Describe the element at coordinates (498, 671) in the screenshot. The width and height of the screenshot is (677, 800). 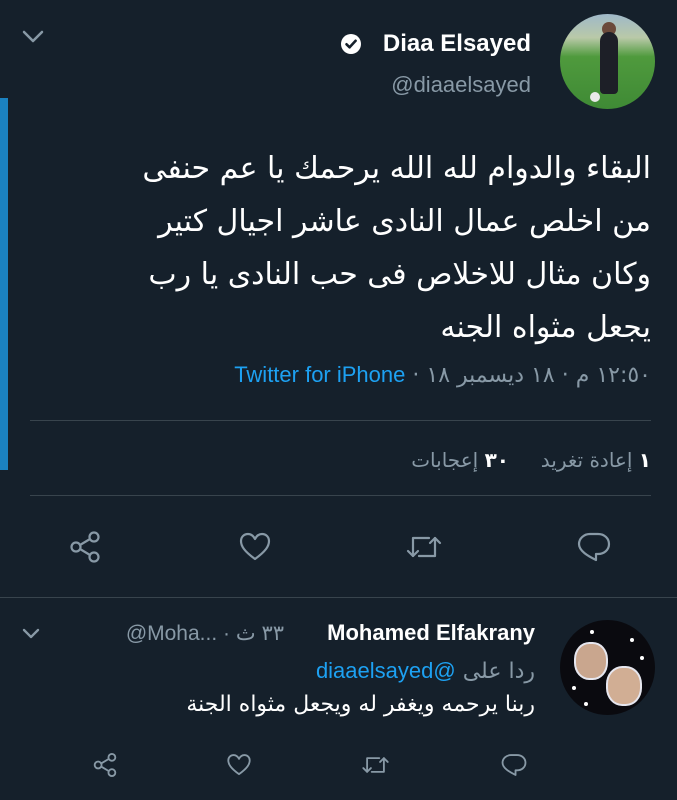
I see `replying-label: ردا على` at that location.